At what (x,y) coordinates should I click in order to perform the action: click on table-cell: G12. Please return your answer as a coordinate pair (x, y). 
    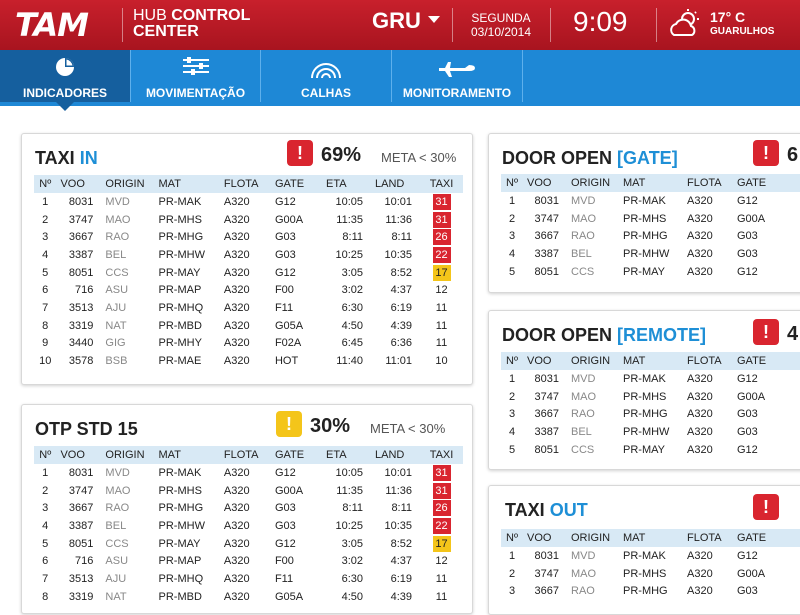
    Looking at the image, I should click on (285, 272).